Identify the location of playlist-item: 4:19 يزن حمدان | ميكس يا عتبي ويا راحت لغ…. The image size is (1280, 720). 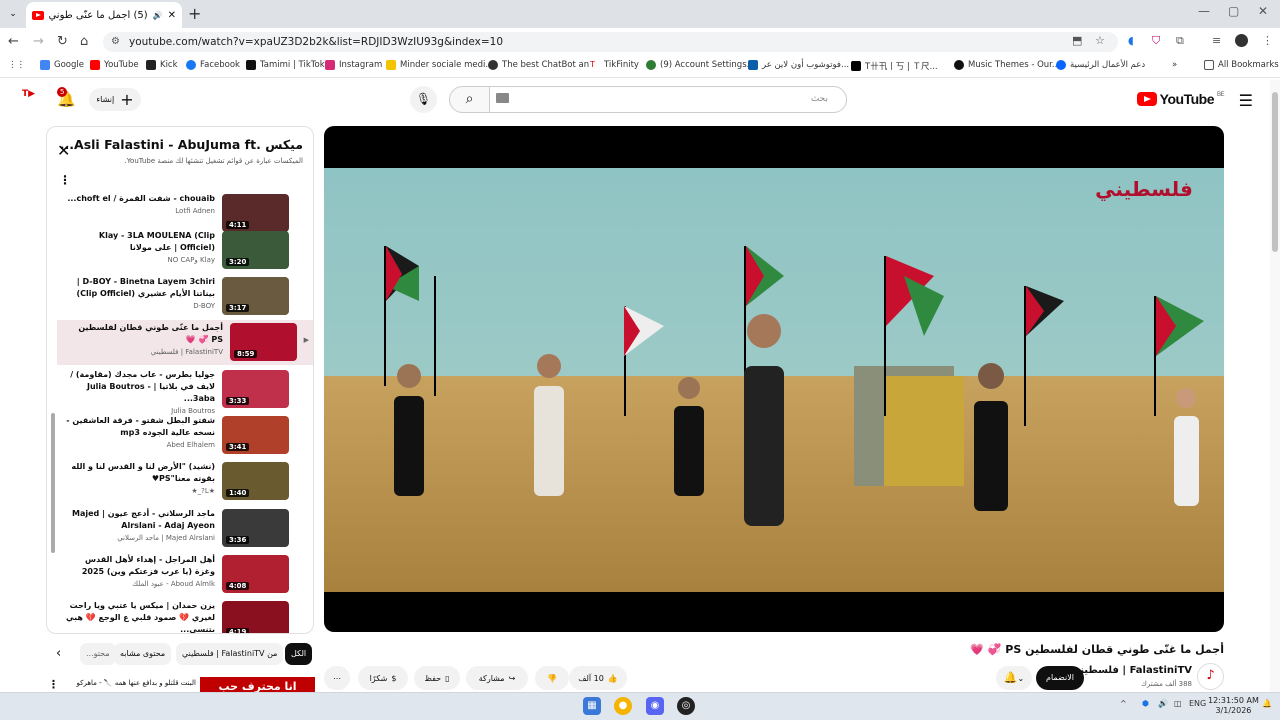
(180, 615).